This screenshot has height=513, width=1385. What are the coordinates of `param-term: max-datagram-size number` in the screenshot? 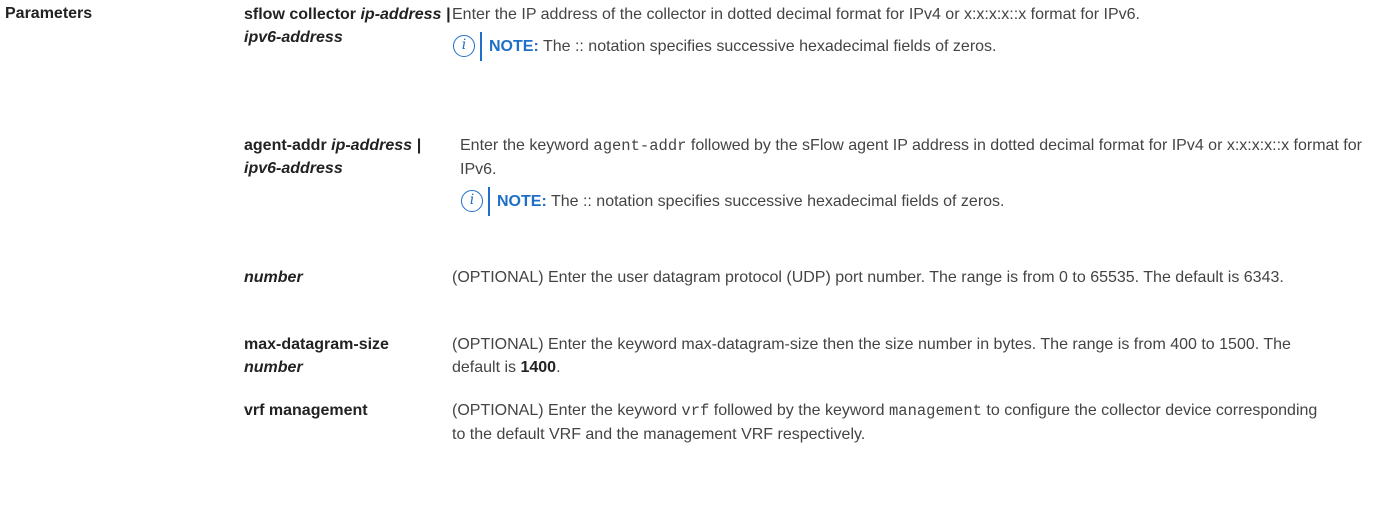 It's located at (319, 356).